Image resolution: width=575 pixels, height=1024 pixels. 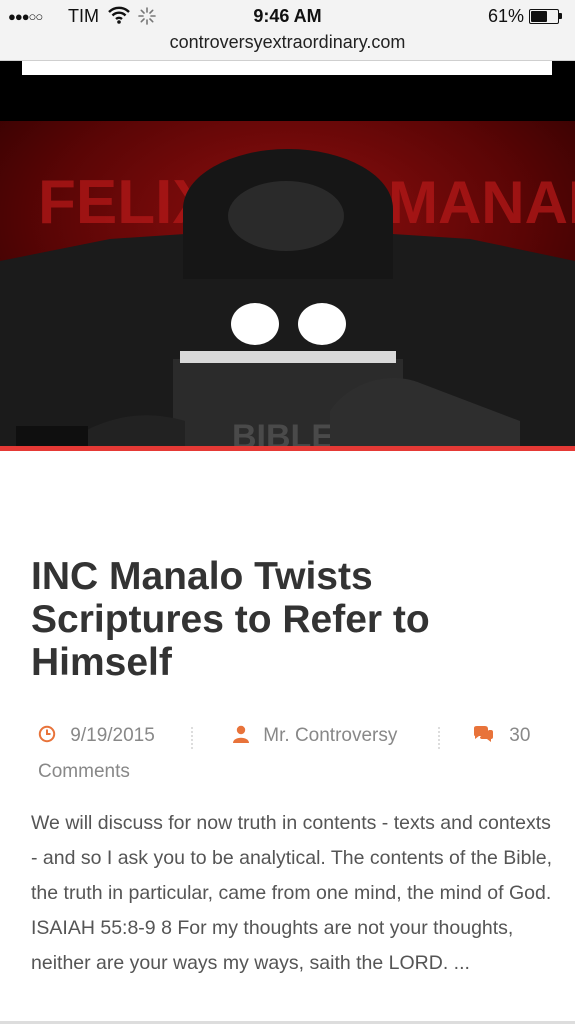 What do you see at coordinates (112, 735) in the screenshot?
I see `post-date-text: 9/19/2015` at bounding box center [112, 735].